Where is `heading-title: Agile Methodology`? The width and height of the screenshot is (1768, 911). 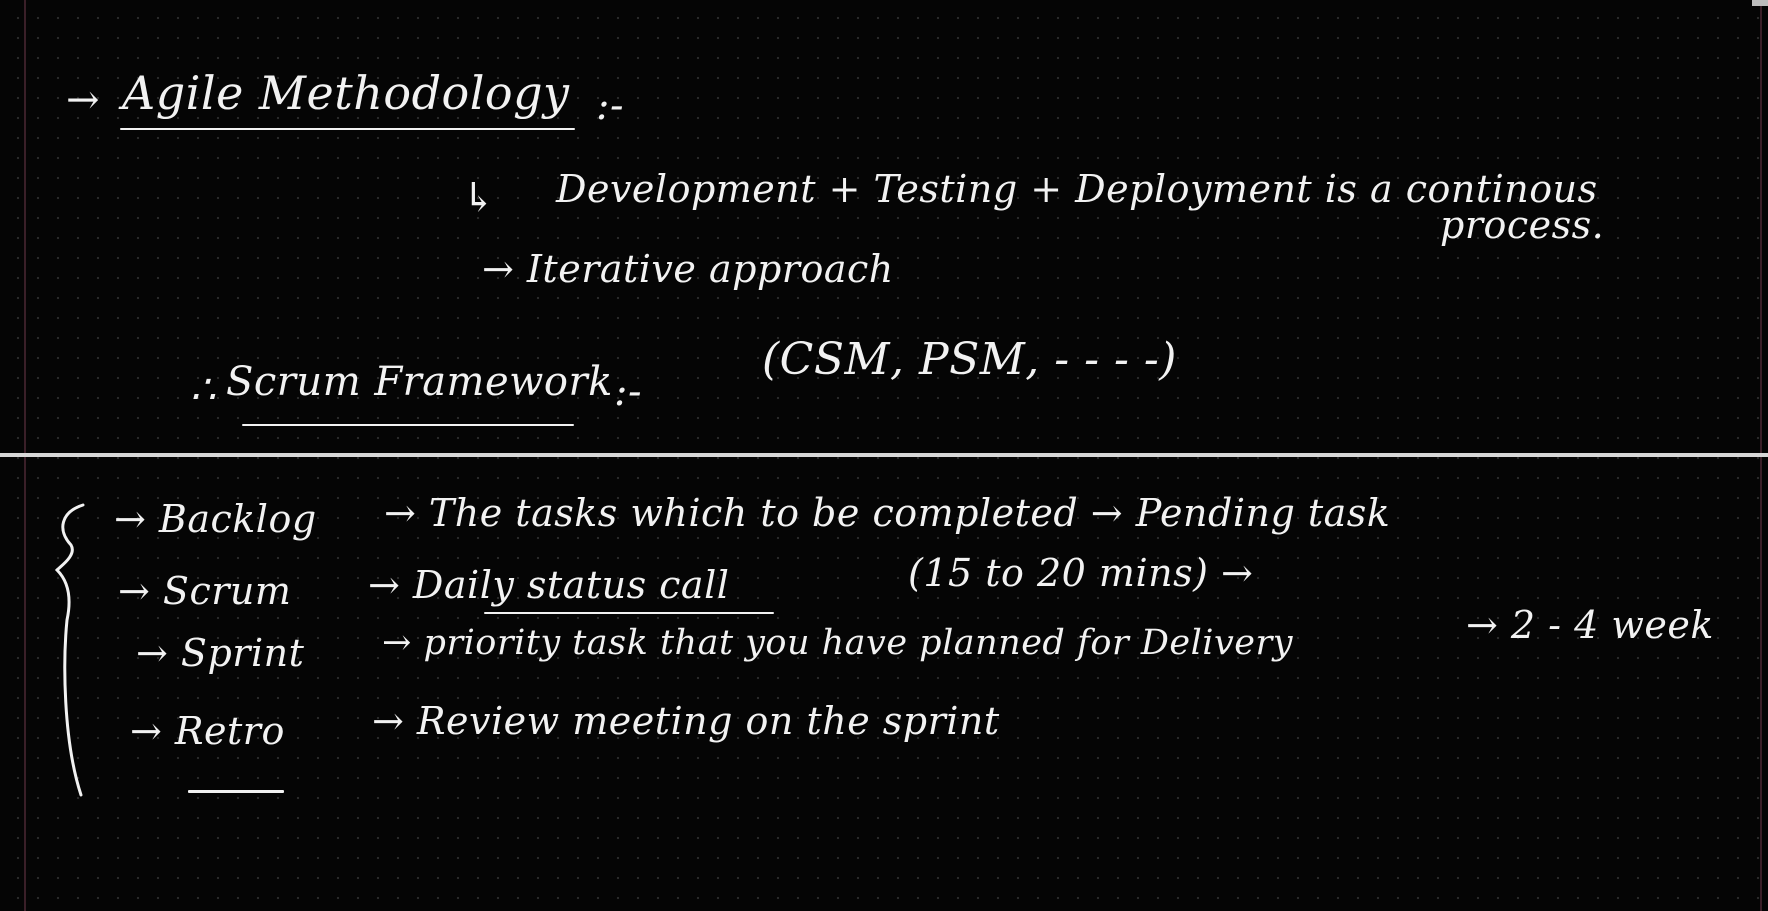 heading-title: Agile Methodology is located at coordinates (346, 93).